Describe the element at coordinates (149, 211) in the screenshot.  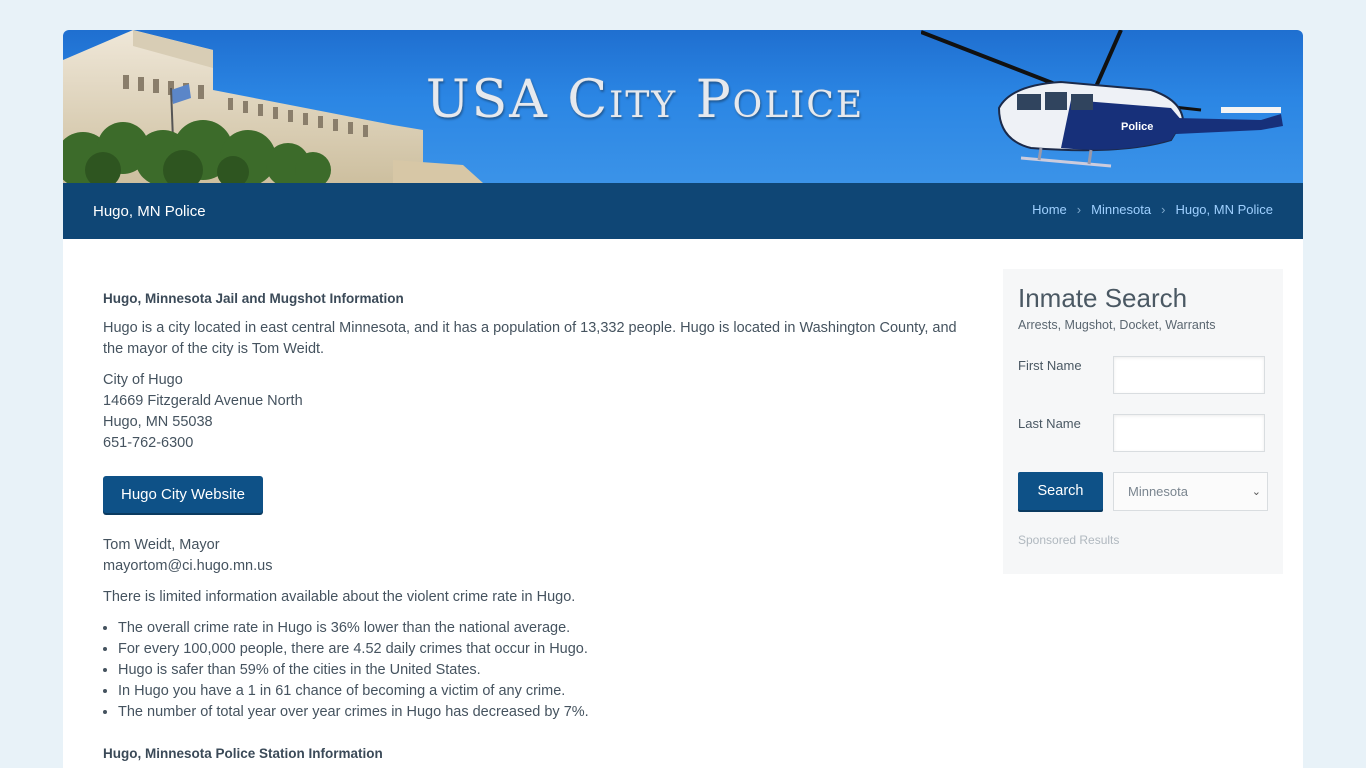
I see `page-title: Hugo, MN Police` at that location.